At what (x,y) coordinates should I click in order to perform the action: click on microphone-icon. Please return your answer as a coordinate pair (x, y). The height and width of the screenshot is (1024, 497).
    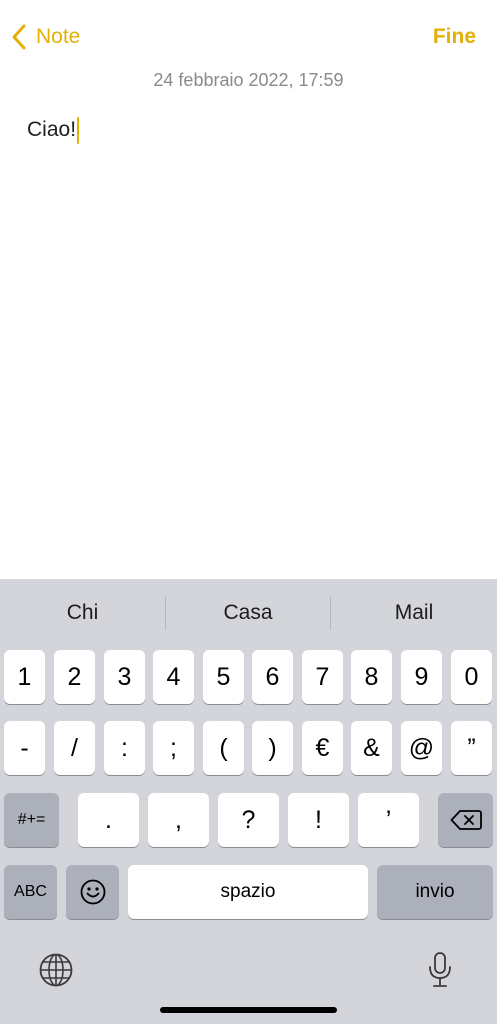
    Looking at the image, I should click on (440, 969).